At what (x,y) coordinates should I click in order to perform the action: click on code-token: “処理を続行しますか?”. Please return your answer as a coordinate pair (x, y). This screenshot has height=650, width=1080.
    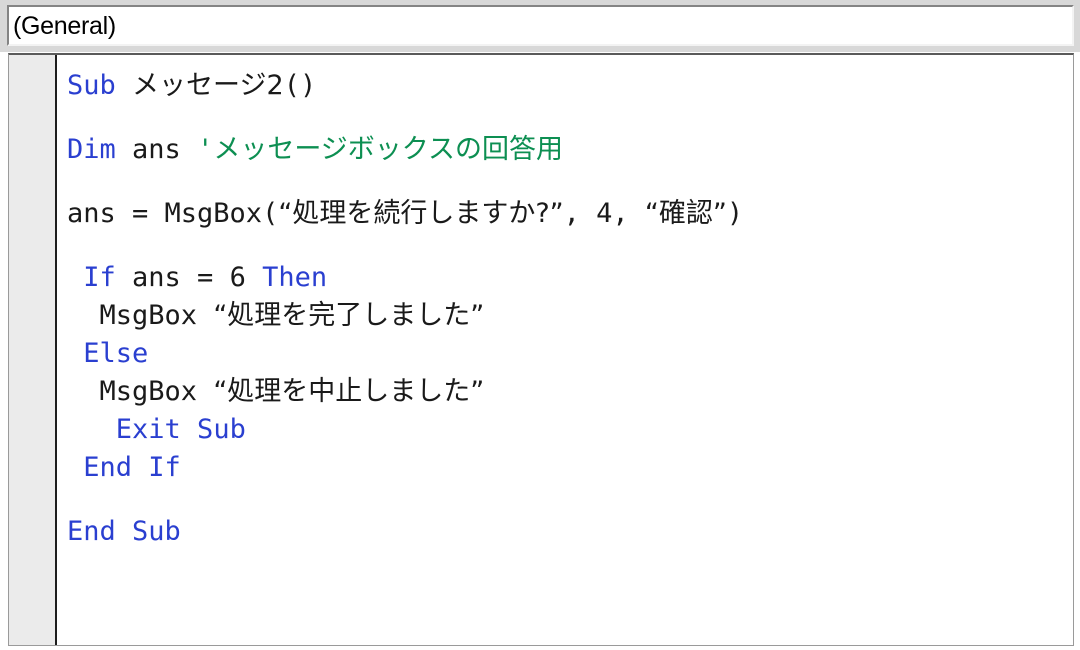
    Looking at the image, I should click on (421, 213).